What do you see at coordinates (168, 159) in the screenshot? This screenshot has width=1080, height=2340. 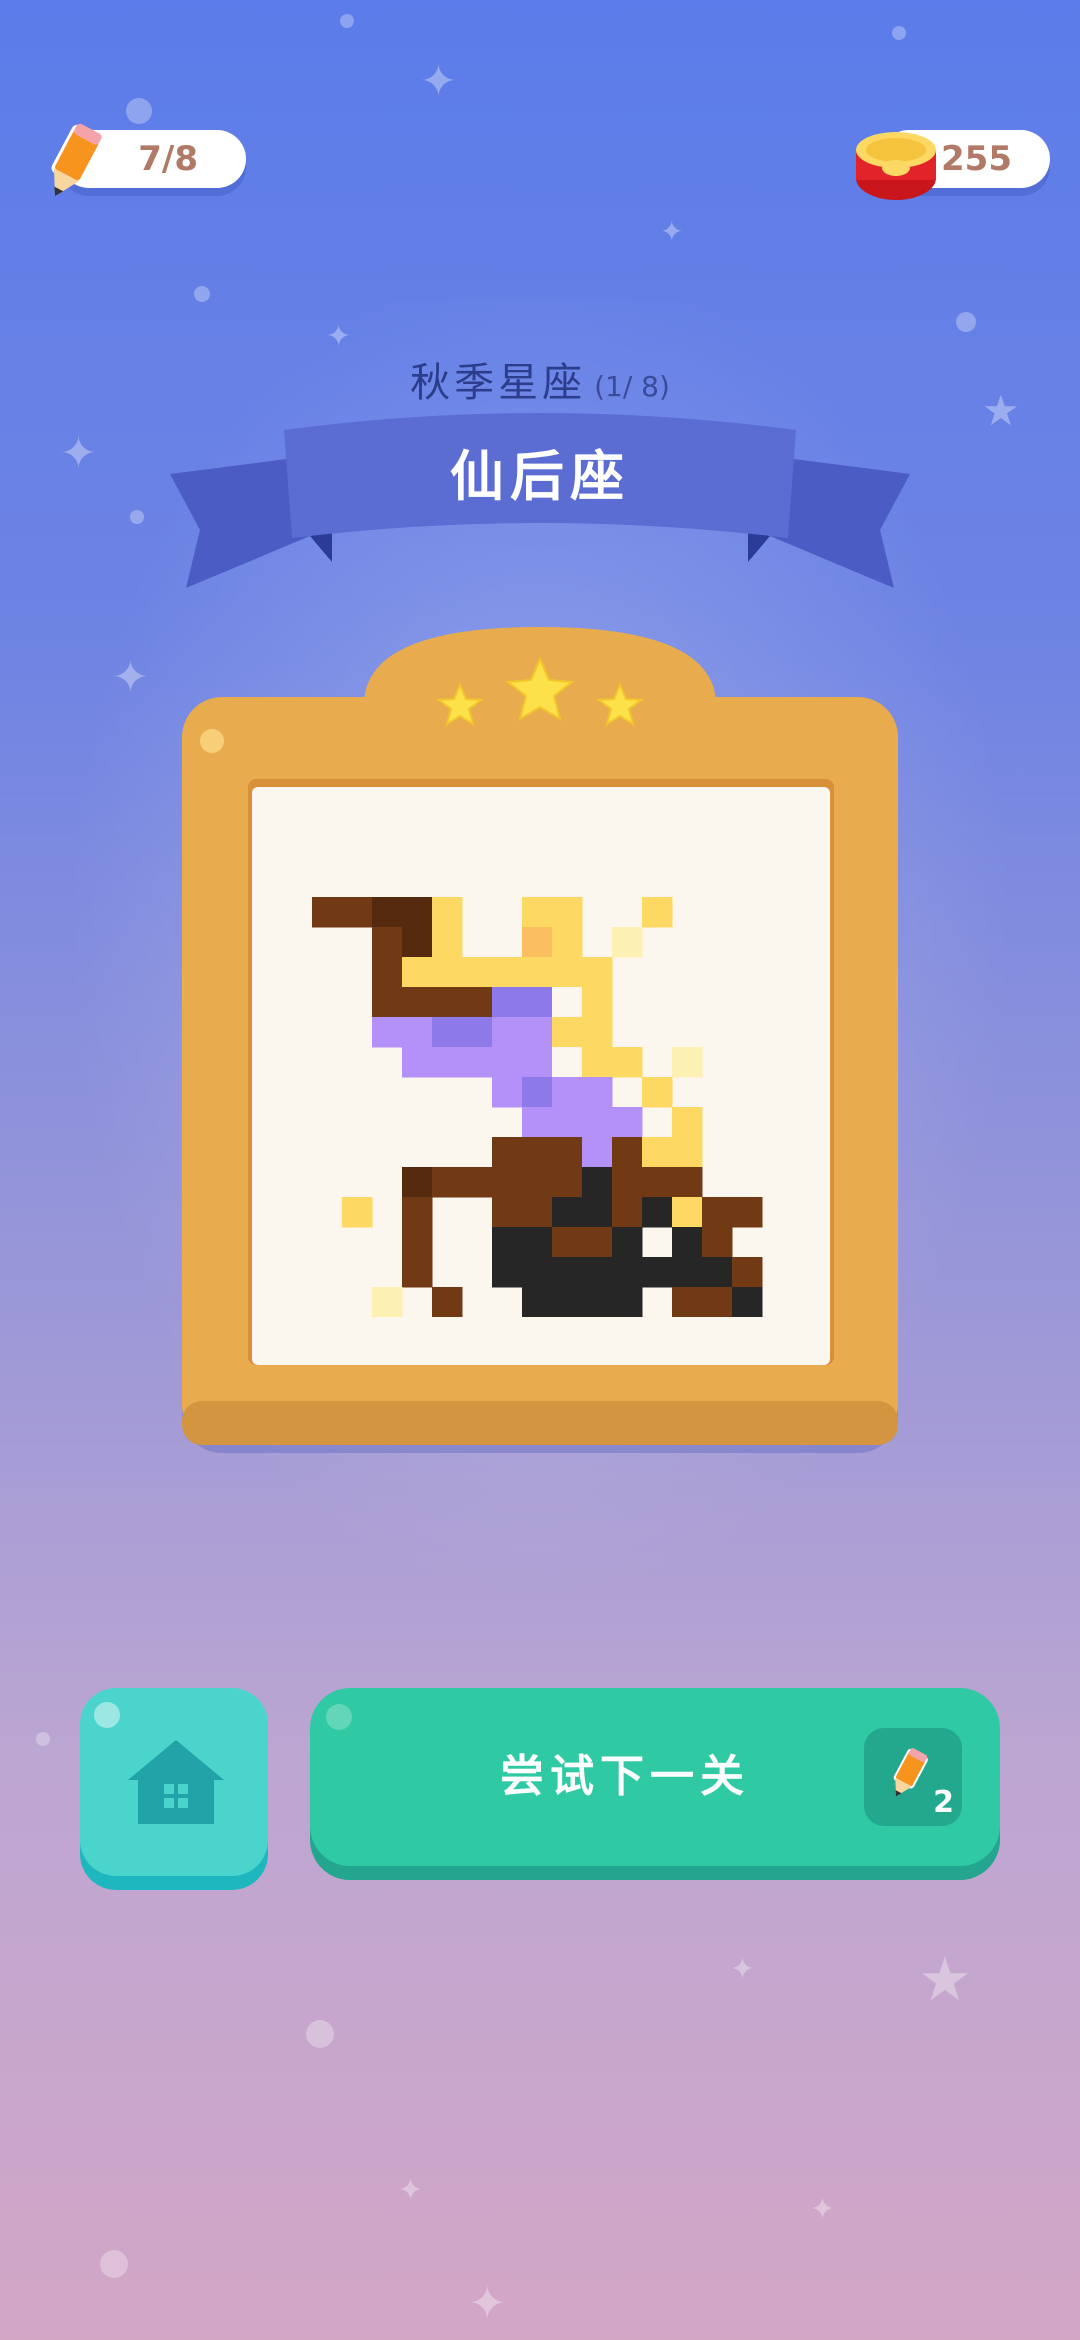 I see `pencil-count: 7/8` at bounding box center [168, 159].